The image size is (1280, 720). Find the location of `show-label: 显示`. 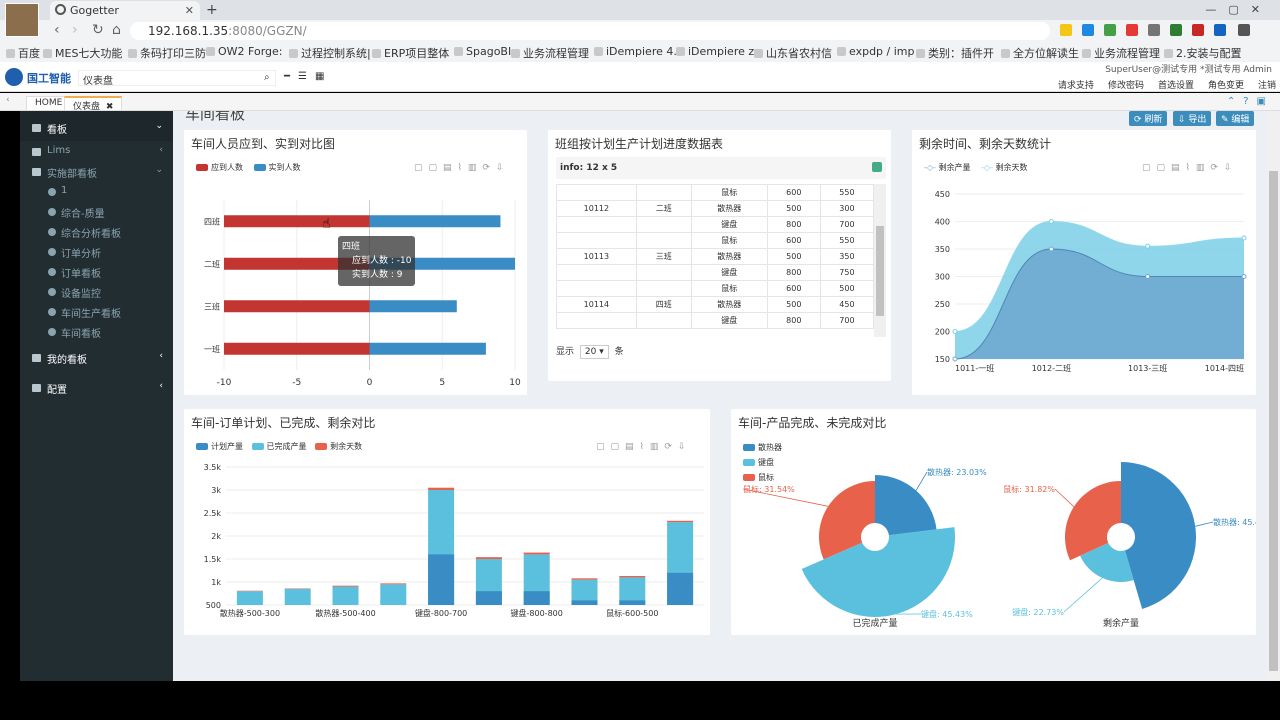

show-label: 显示 is located at coordinates (565, 352).